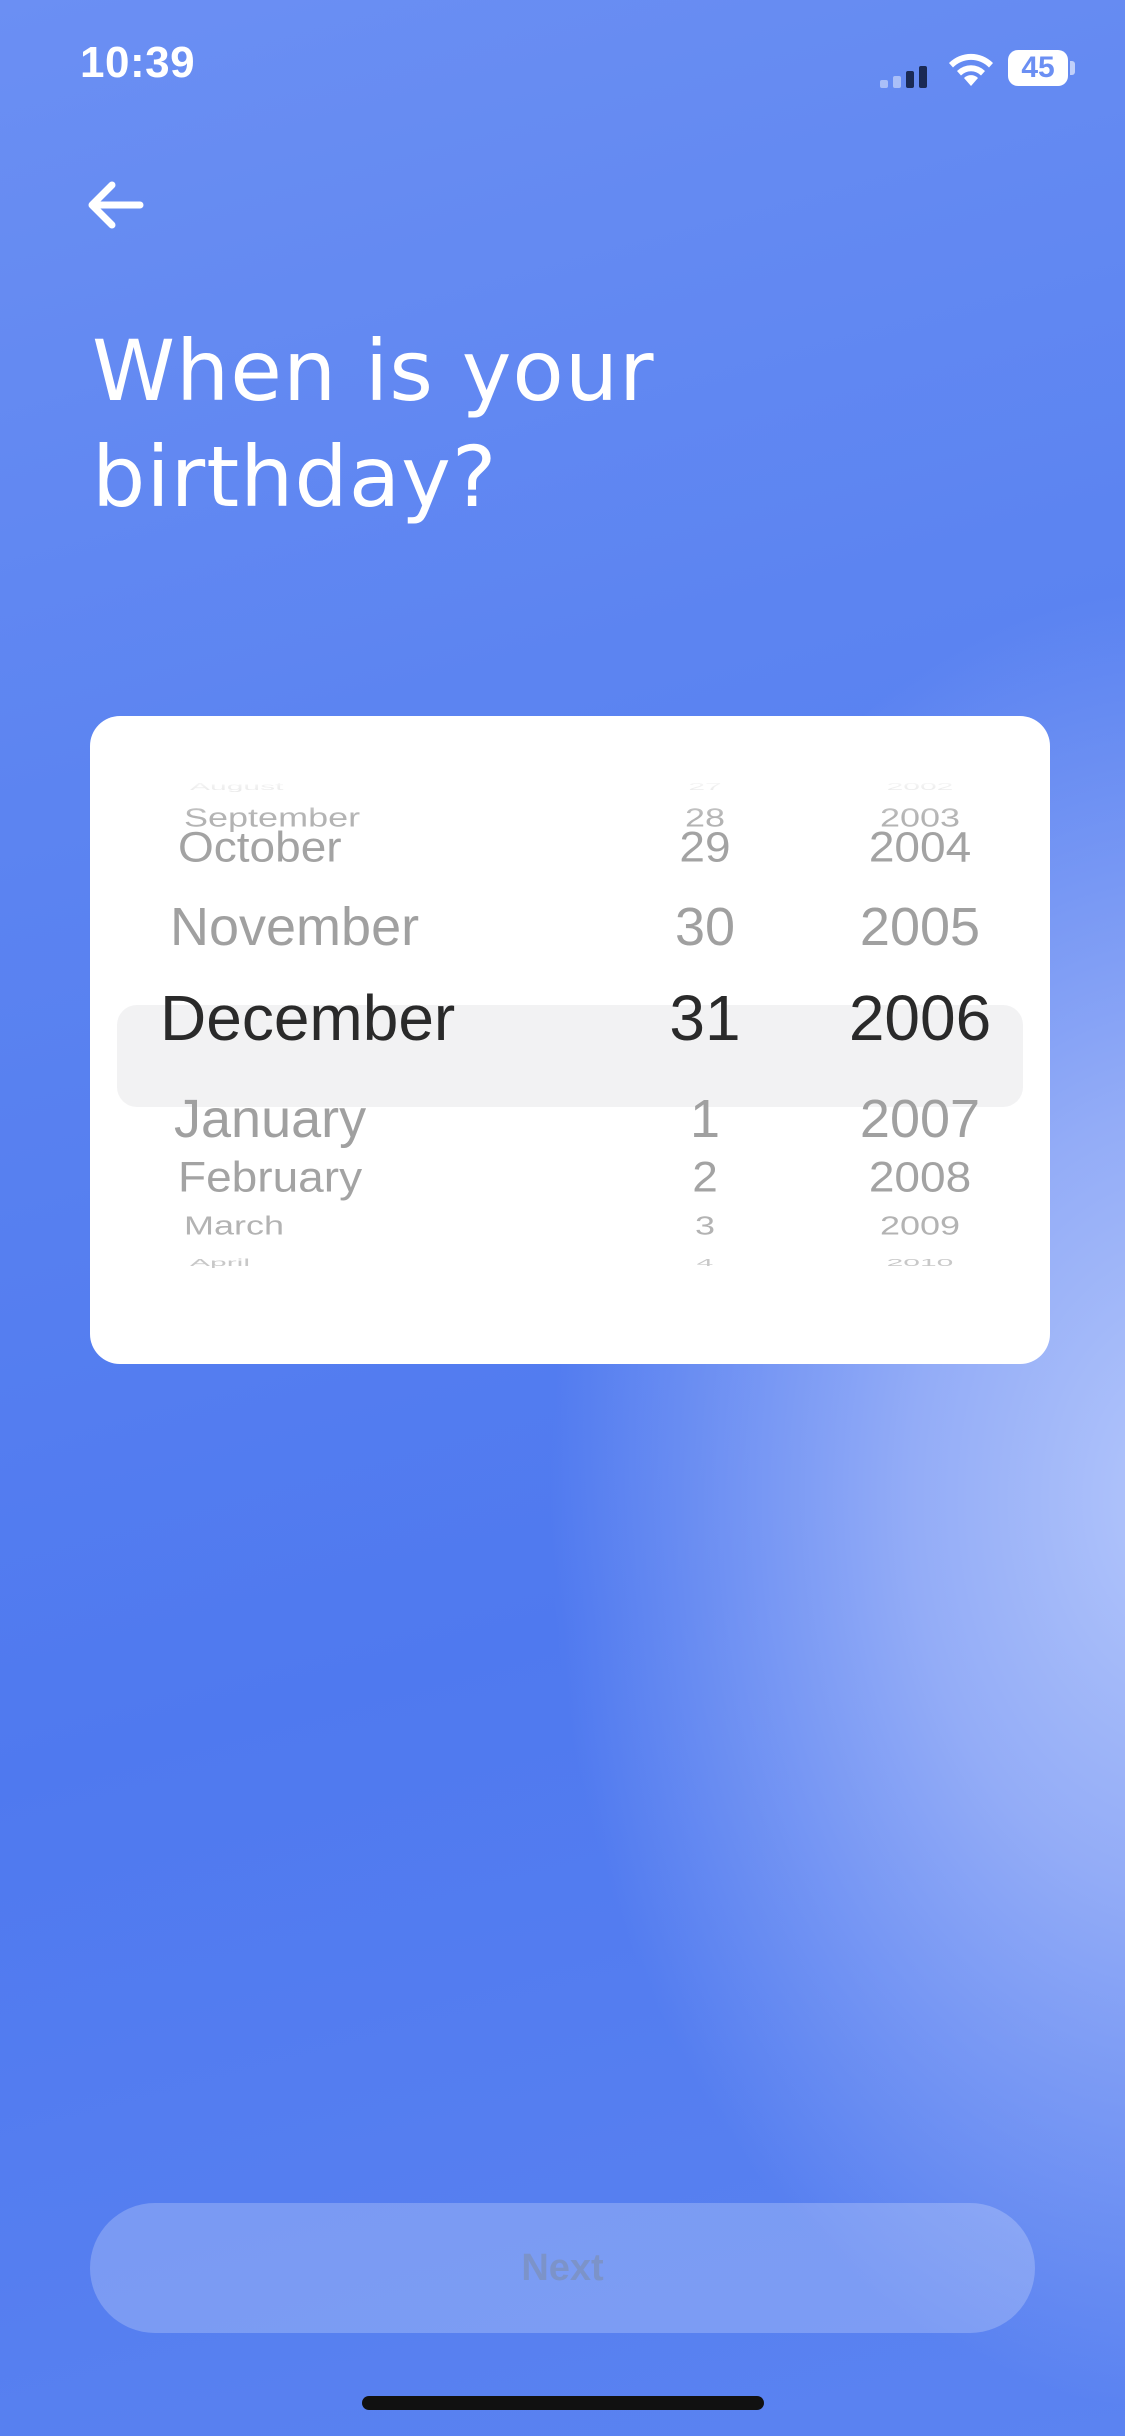 The width and height of the screenshot is (1125, 2436). I want to click on month-option-selected: December, so click(385, 1018).